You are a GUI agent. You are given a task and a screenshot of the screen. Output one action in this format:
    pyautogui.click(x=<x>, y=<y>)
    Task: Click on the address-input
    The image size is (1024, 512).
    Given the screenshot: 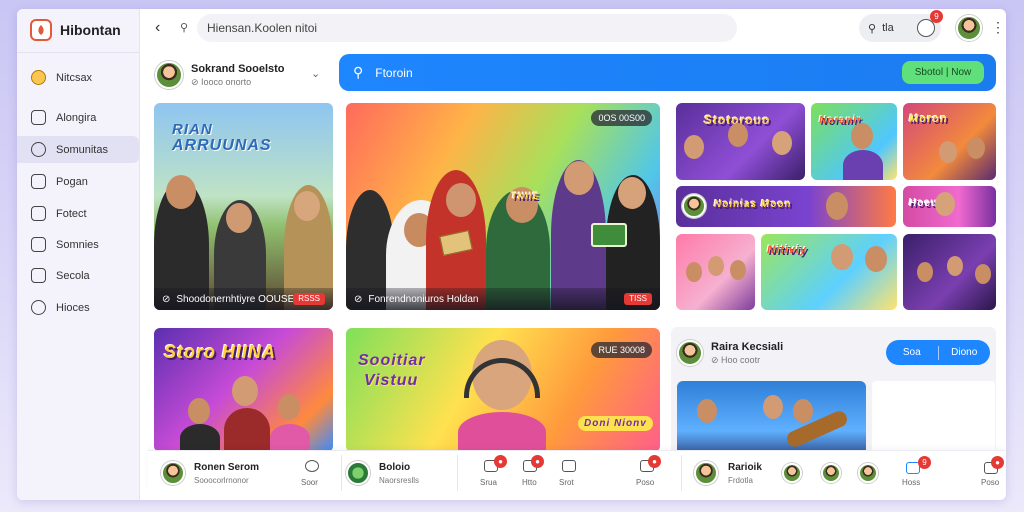 What is the action you would take?
    pyautogui.click(x=467, y=28)
    